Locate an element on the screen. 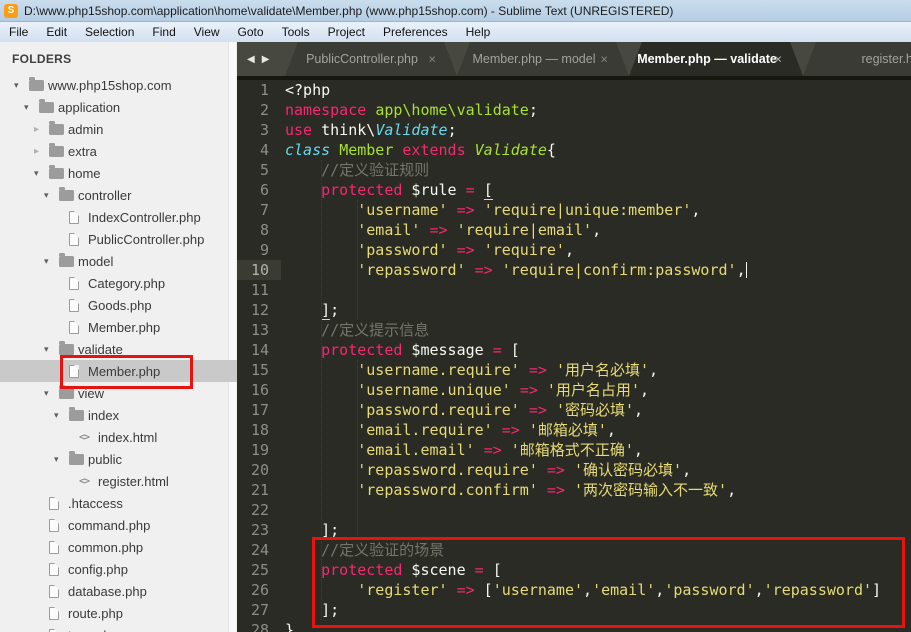 This screenshot has width=911, height=632. menu-item-tools: Tools is located at coordinates (296, 32).